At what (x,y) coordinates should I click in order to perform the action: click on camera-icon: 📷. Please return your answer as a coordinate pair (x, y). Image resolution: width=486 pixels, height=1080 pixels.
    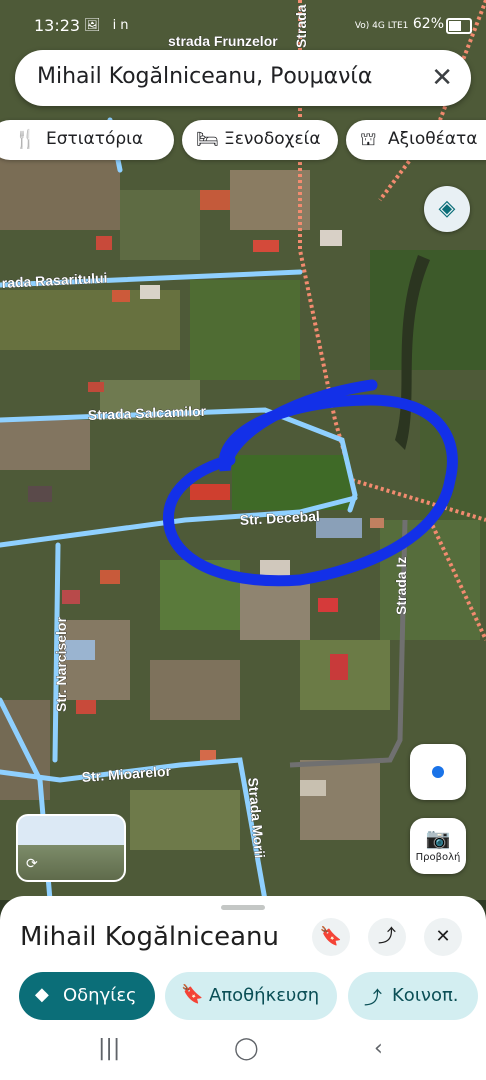
    Looking at the image, I should click on (438, 838).